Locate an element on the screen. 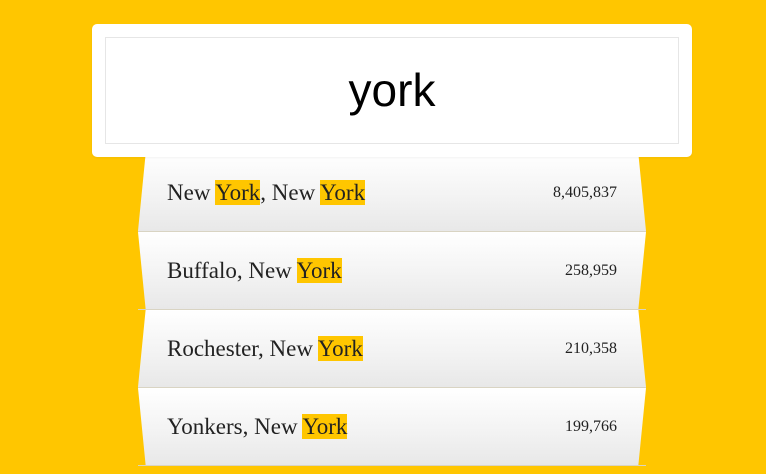 Image resolution: width=766 pixels, height=474 pixels. city-text: Buffalo, New is located at coordinates (232, 270).